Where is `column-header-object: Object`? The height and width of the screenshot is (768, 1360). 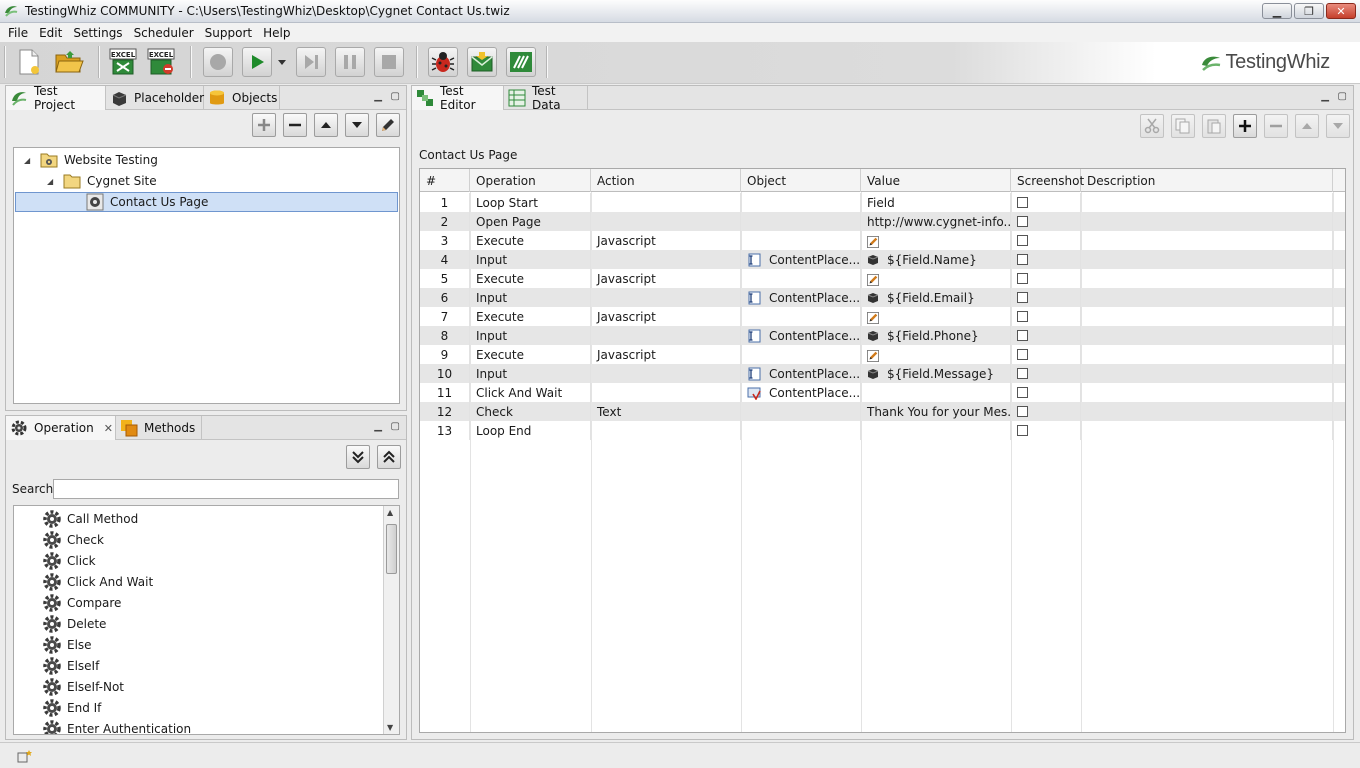 column-header-object: Object is located at coordinates (801, 180).